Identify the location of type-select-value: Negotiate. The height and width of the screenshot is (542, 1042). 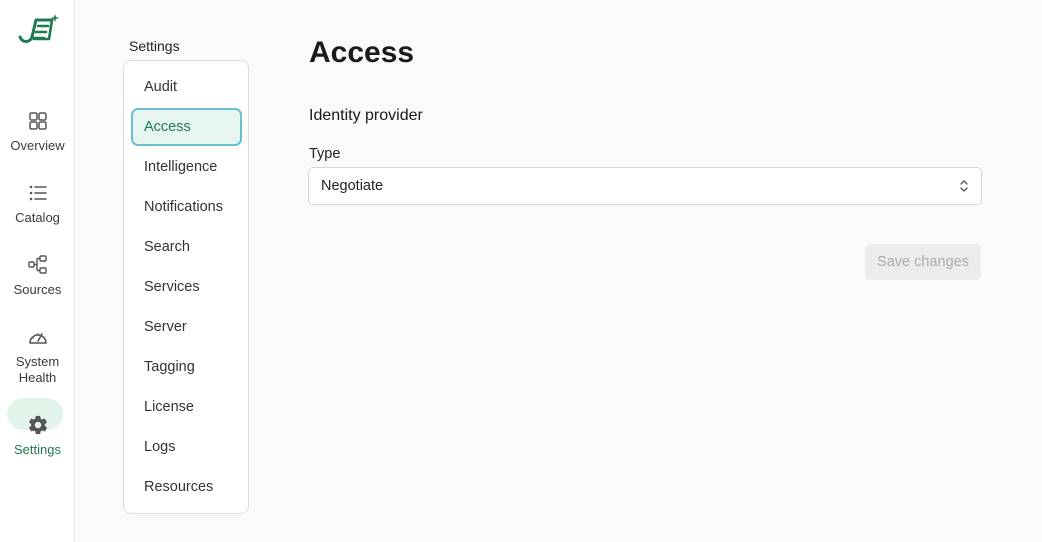
(352, 186).